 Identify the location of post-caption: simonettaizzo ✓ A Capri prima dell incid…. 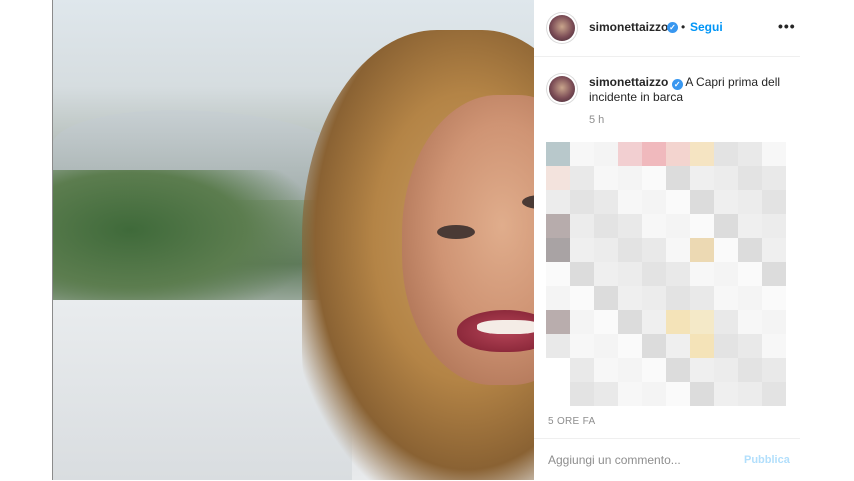
(689, 90).